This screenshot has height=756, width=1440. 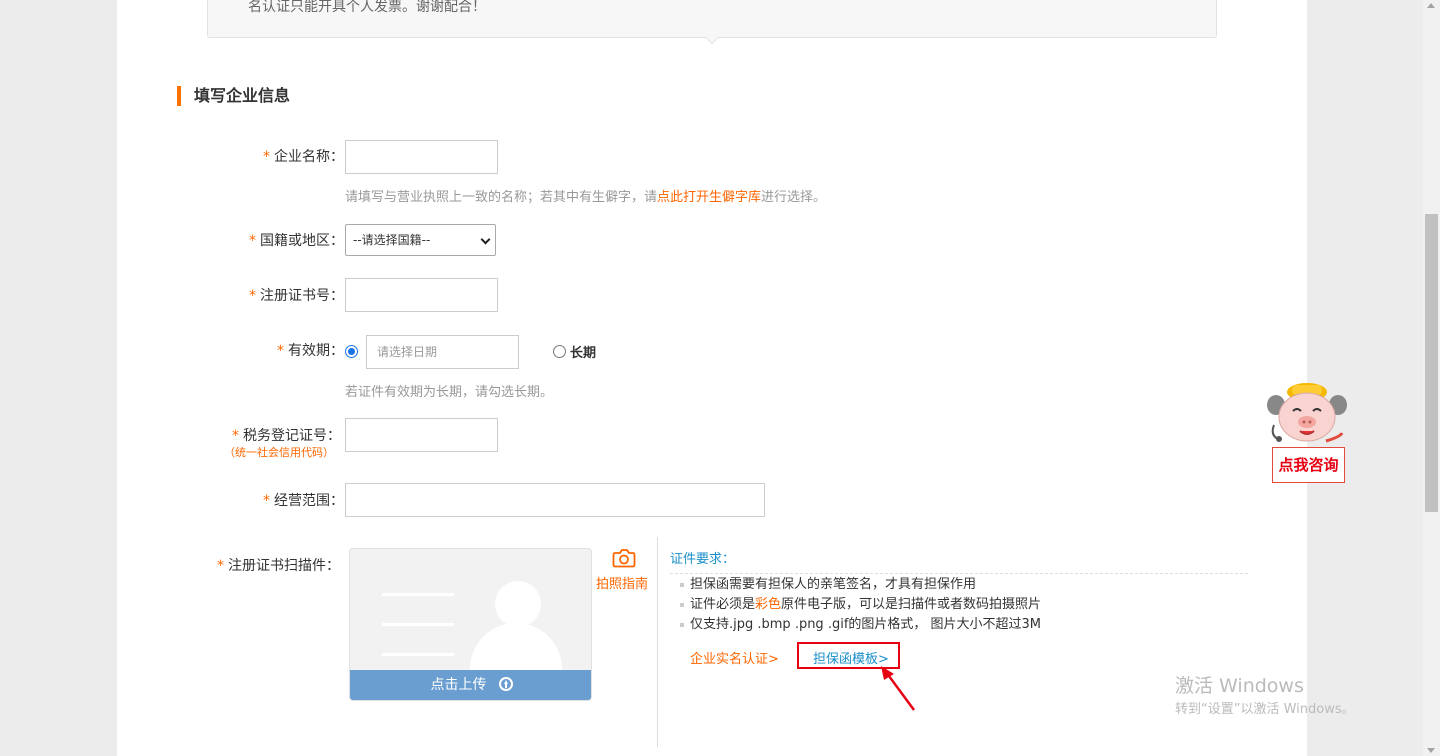 What do you see at coordinates (309, 157) in the screenshot?
I see `company-name-label-text: 企业名称：` at bounding box center [309, 157].